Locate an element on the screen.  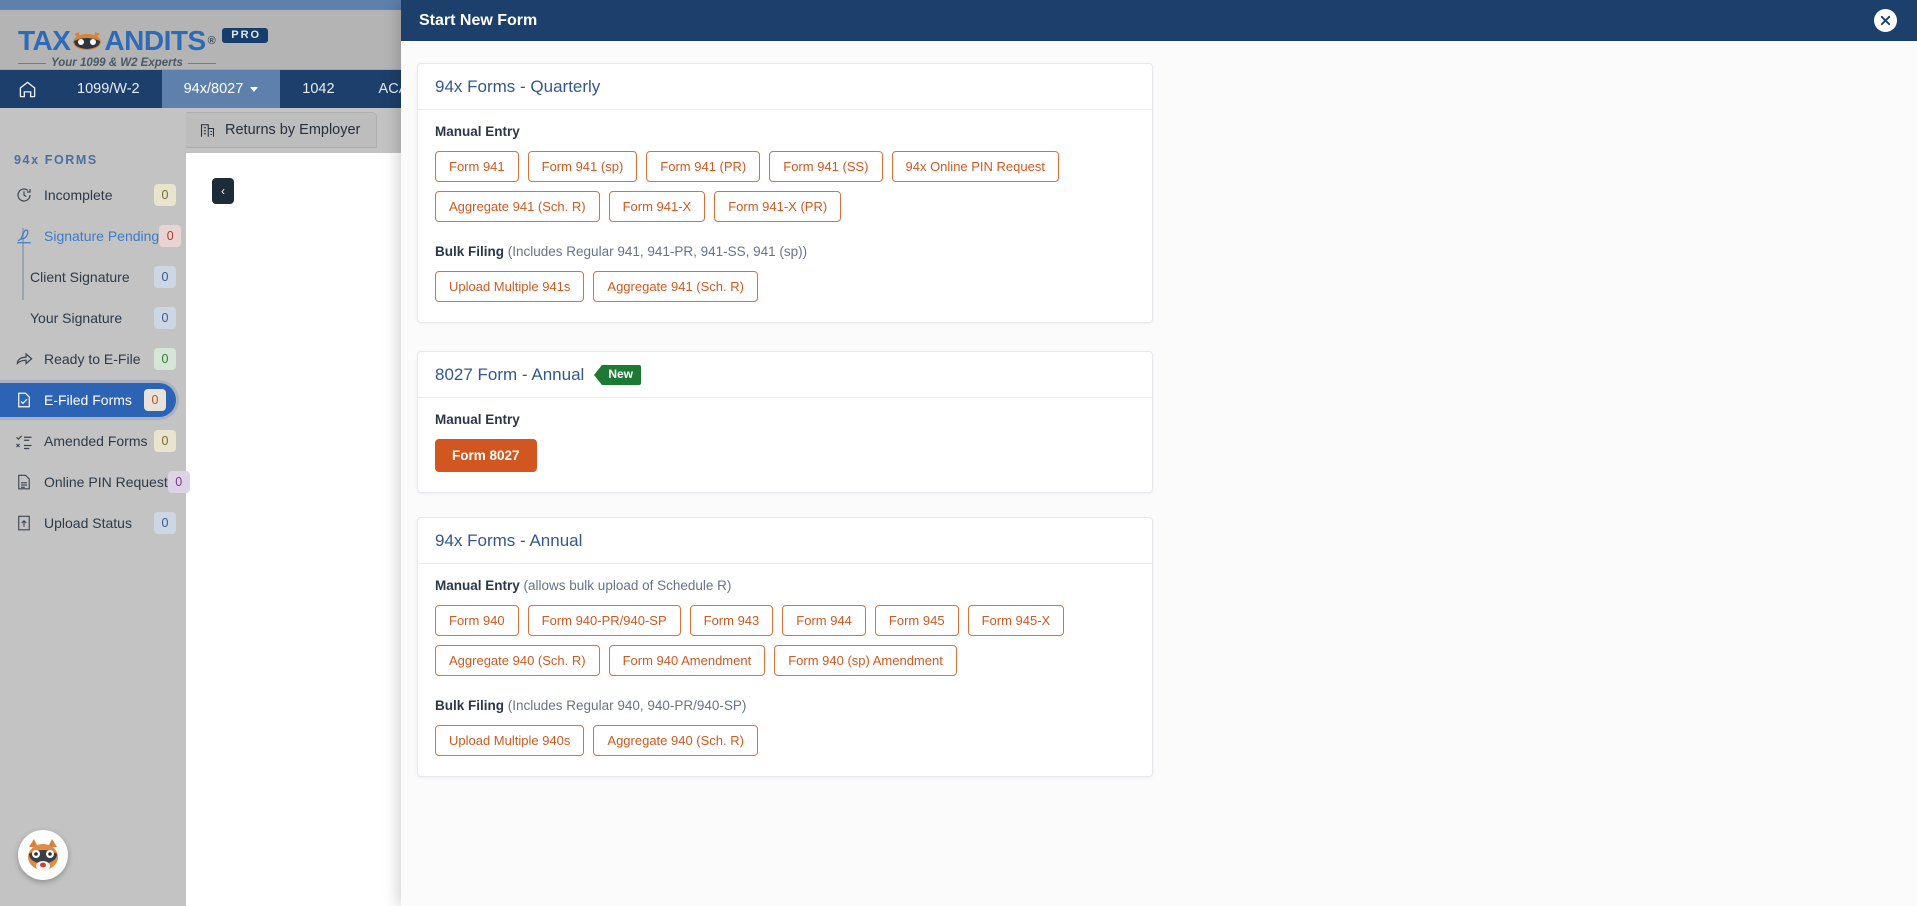
bulk-filing-note: (Includes Regular 940, 940-PR/940-SP) is located at coordinates (627, 705).